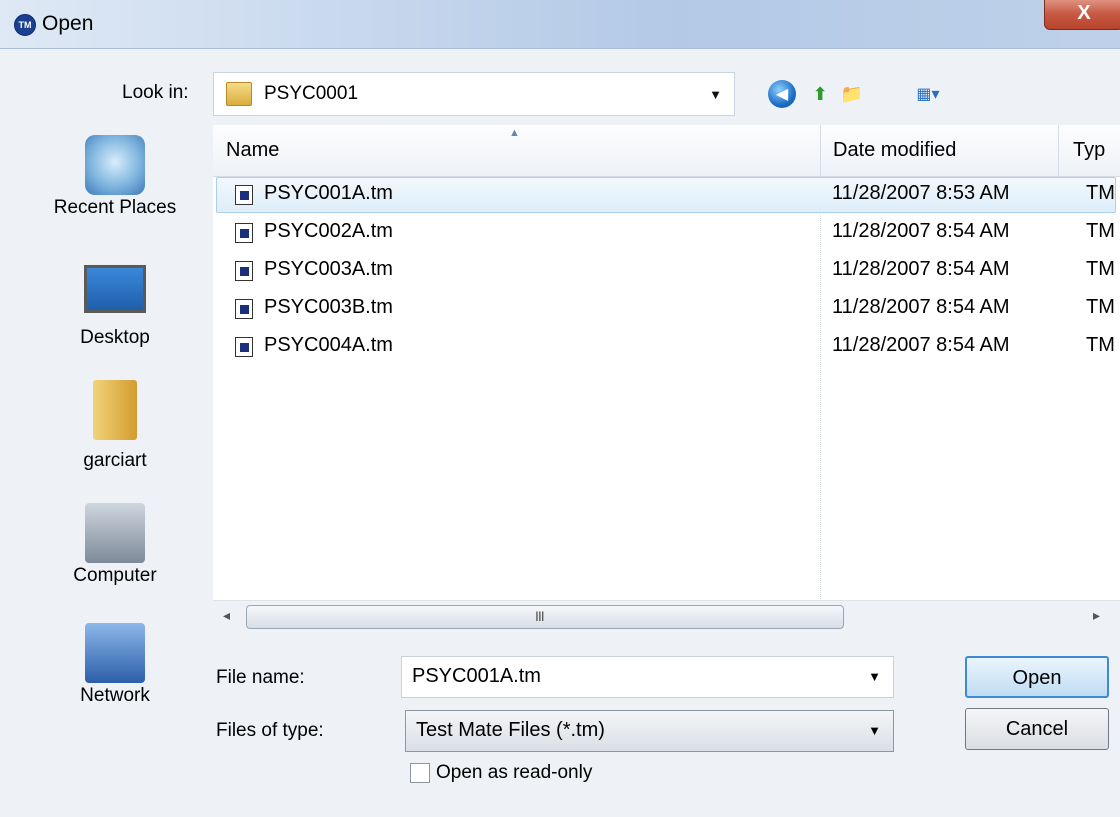 The width and height of the screenshot is (1120, 817). What do you see at coordinates (68, 23) in the screenshot?
I see `window-title: Open` at bounding box center [68, 23].